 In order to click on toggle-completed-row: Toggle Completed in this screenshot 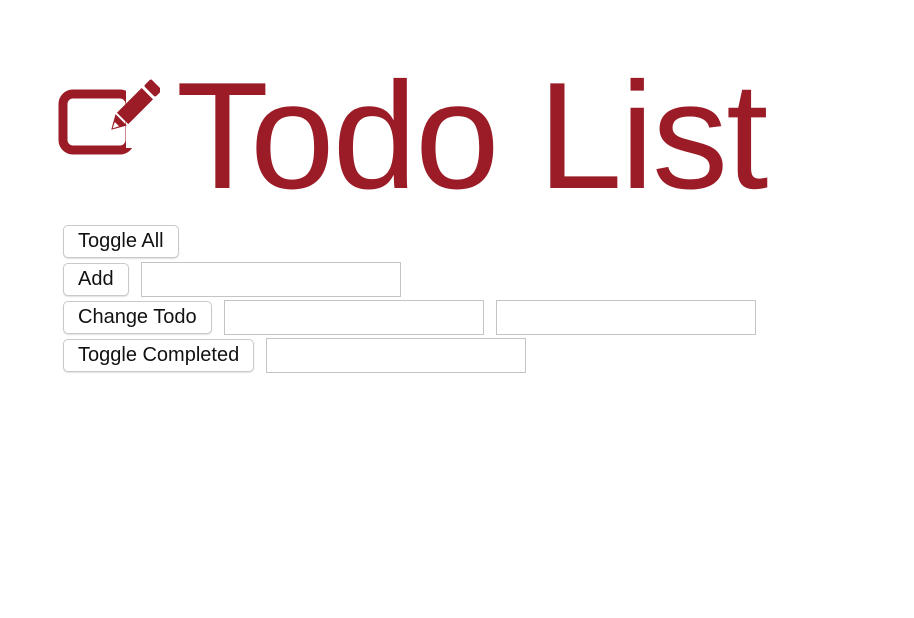, I will do `click(409, 355)`.